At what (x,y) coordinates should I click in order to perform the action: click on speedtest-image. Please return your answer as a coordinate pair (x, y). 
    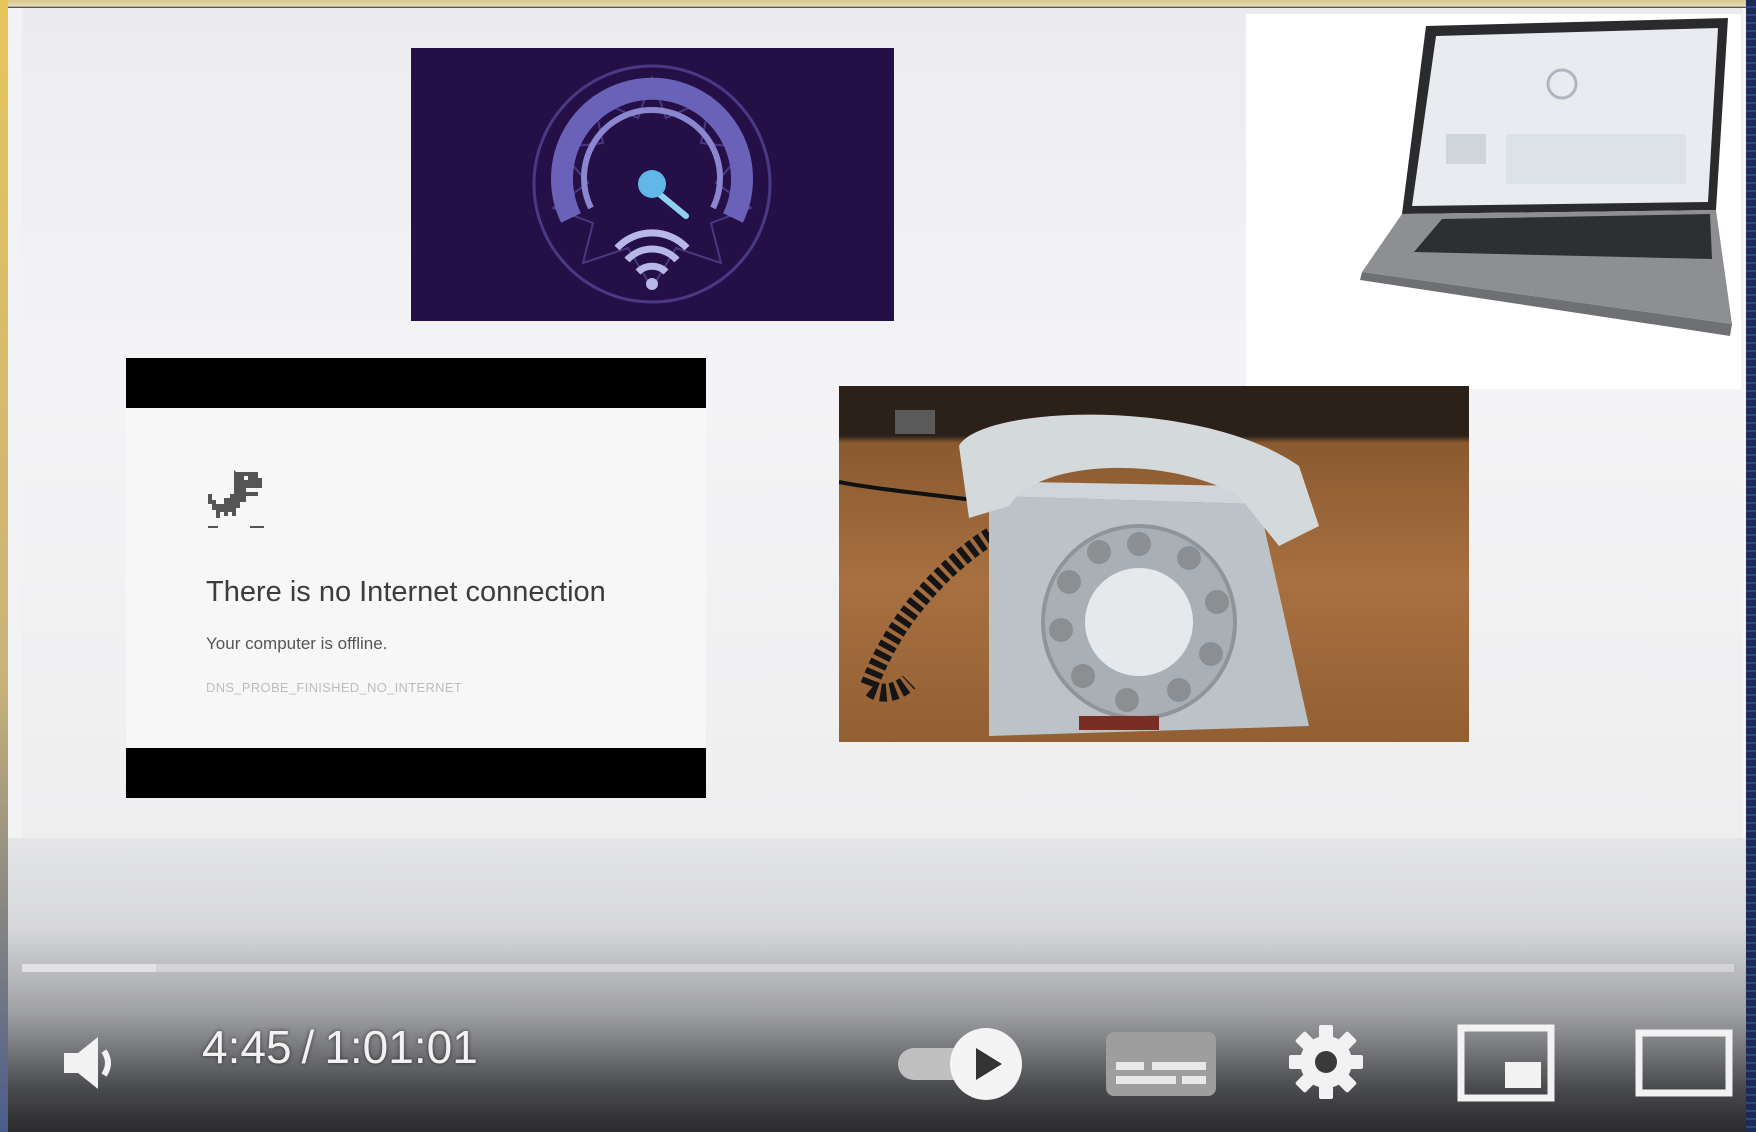
    Looking at the image, I should click on (652, 184).